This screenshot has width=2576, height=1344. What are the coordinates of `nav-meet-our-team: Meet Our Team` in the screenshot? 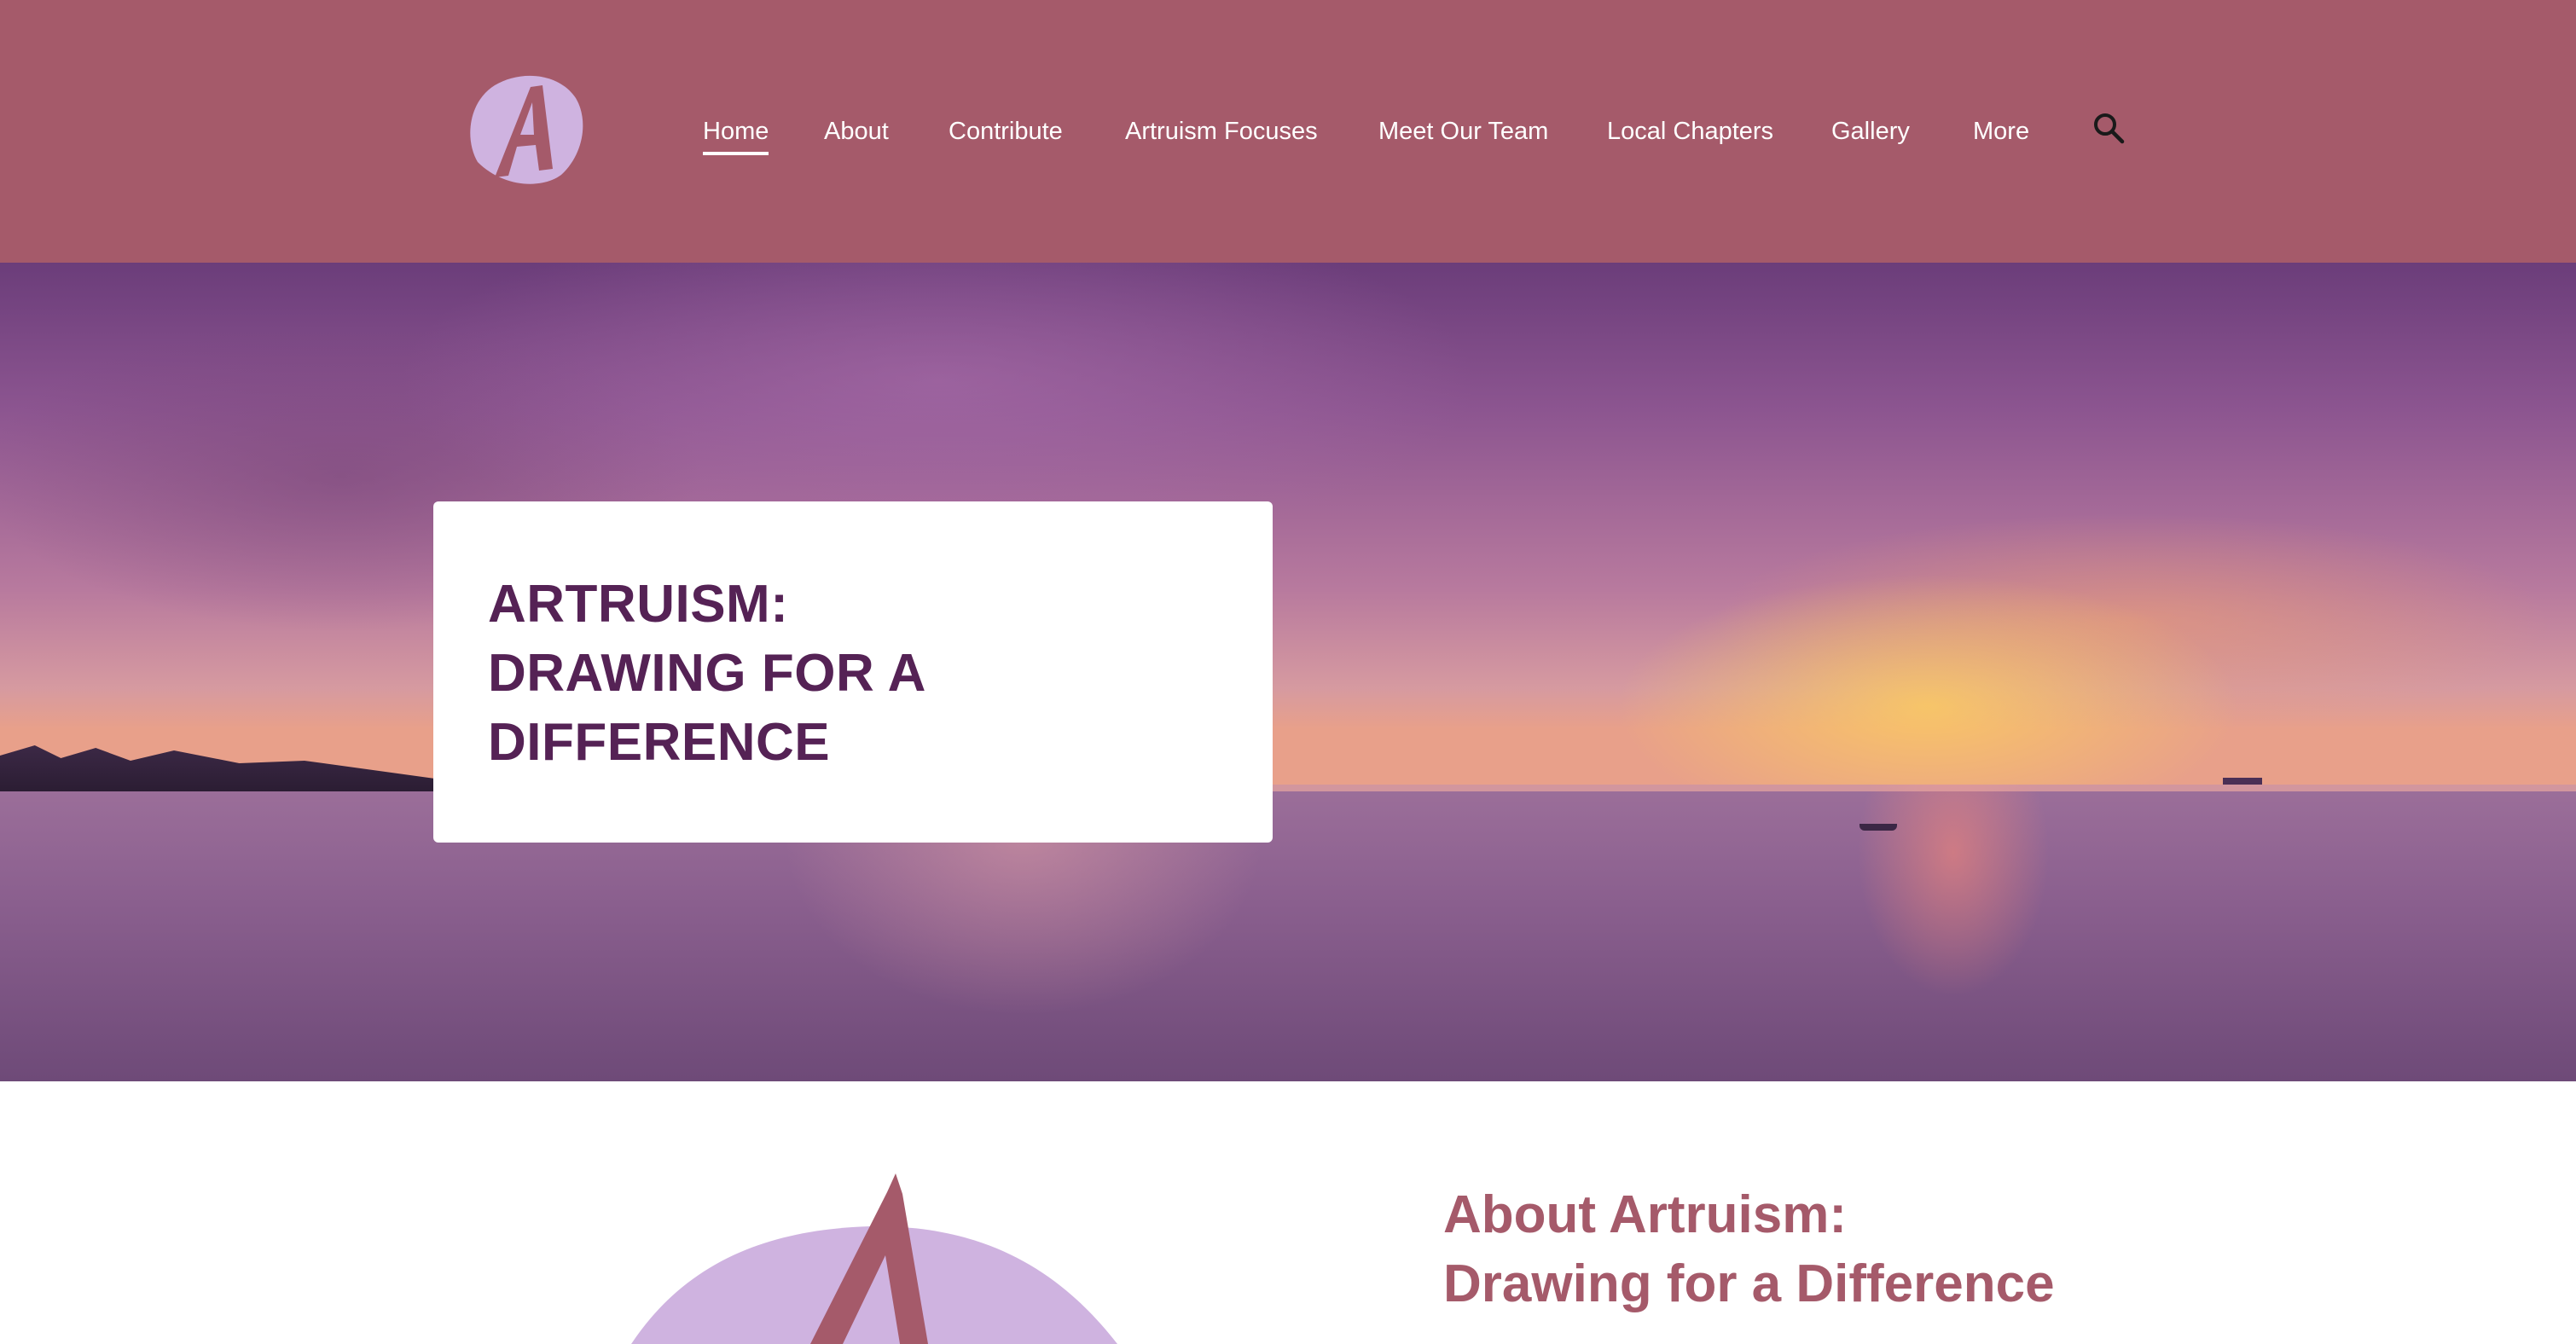 It's located at (1463, 131).